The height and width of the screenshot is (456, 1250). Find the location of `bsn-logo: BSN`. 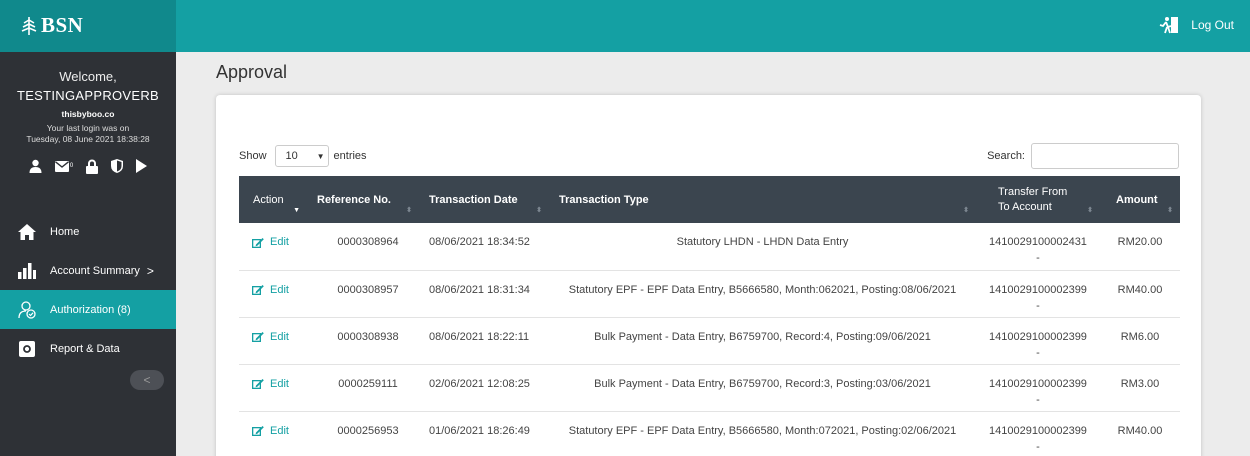

bsn-logo: BSN is located at coordinates (51, 25).